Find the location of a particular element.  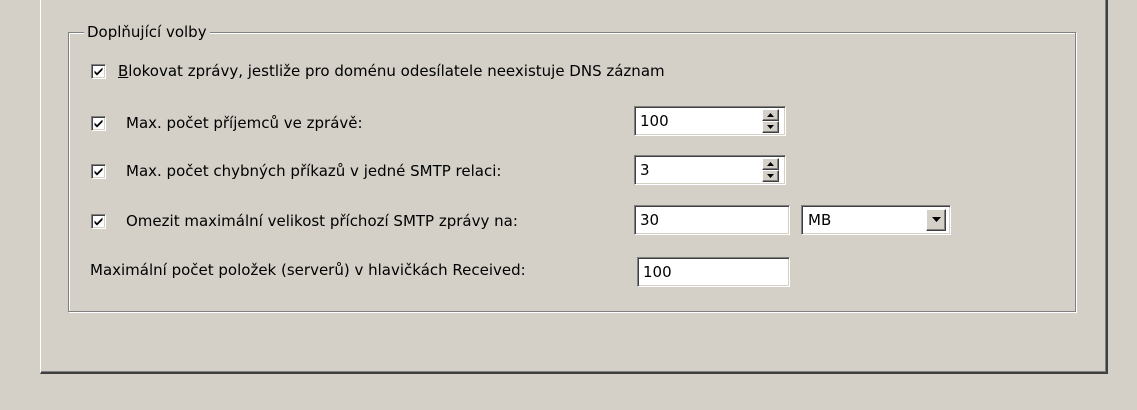

max-size-input is located at coordinates (712, 220).